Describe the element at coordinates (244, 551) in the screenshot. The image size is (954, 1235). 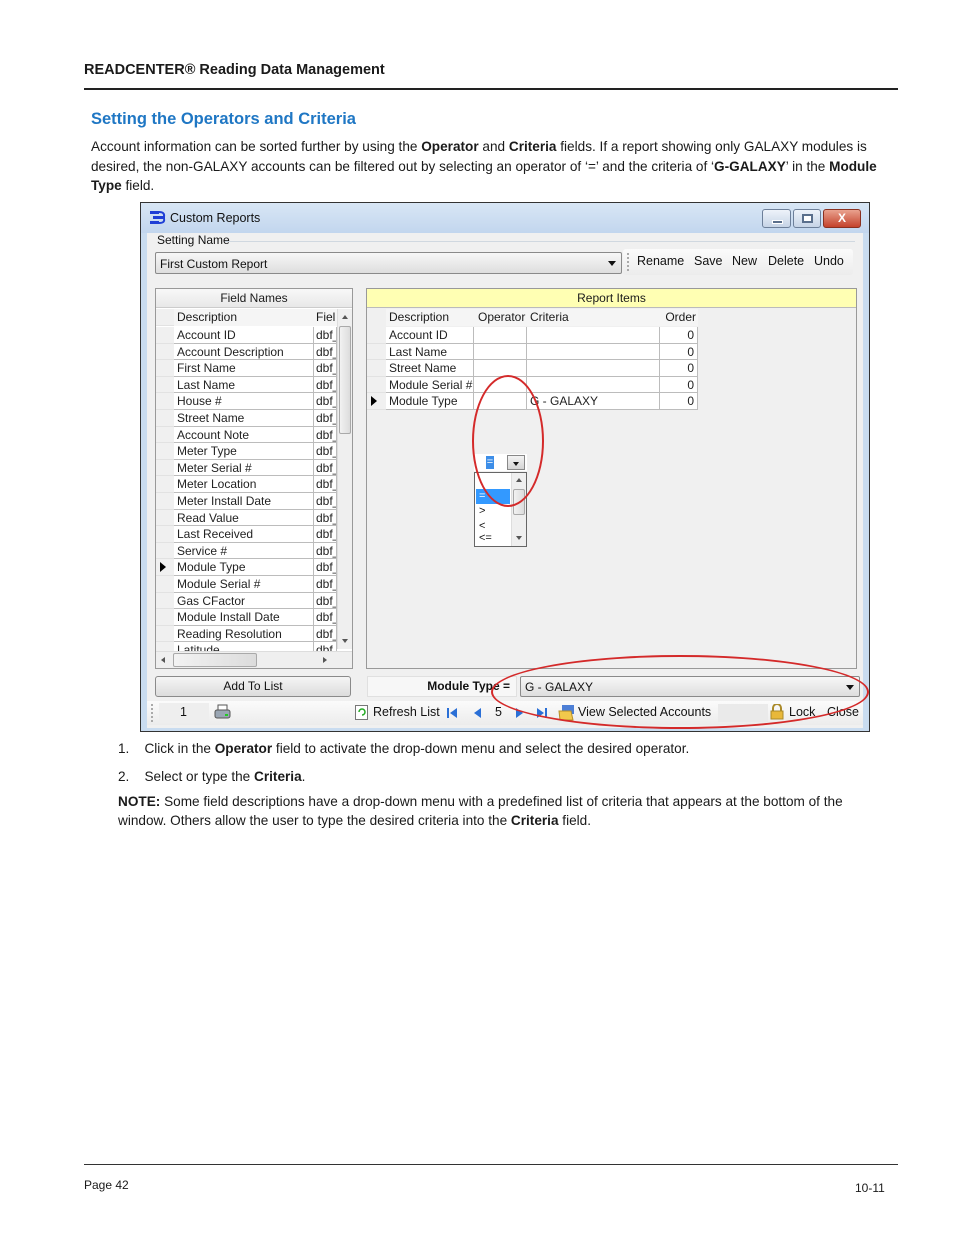
I see `field-name-cell: Service #` at that location.